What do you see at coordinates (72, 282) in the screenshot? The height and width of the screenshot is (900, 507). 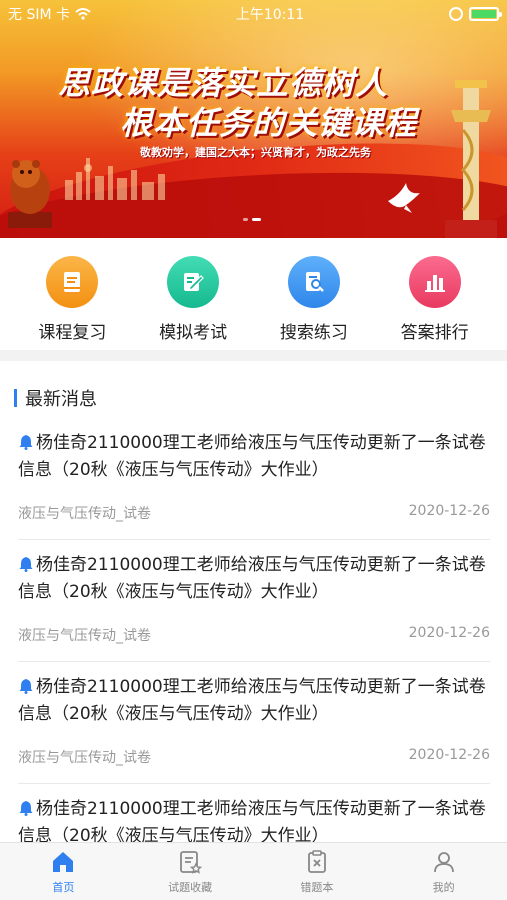 I see `book-icon` at bounding box center [72, 282].